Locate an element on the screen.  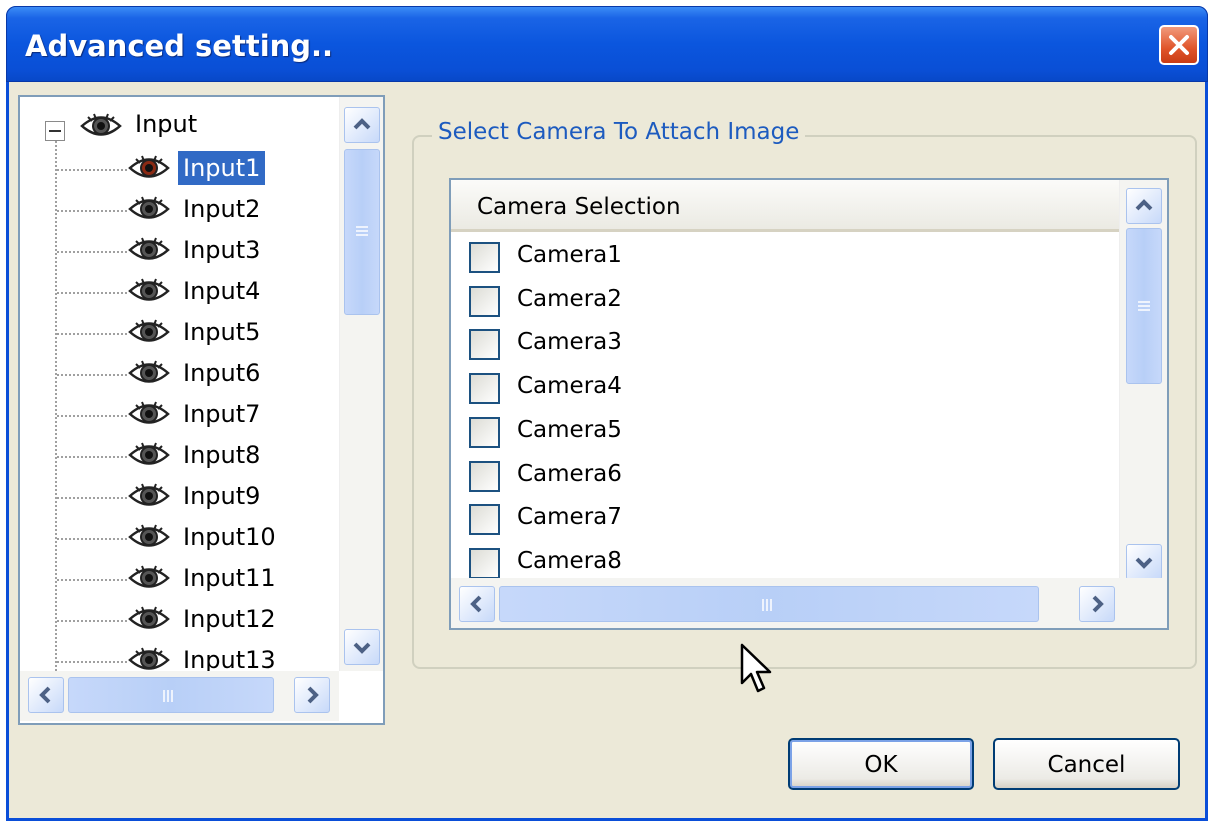
camera-label: Camera3 is located at coordinates (569, 342).